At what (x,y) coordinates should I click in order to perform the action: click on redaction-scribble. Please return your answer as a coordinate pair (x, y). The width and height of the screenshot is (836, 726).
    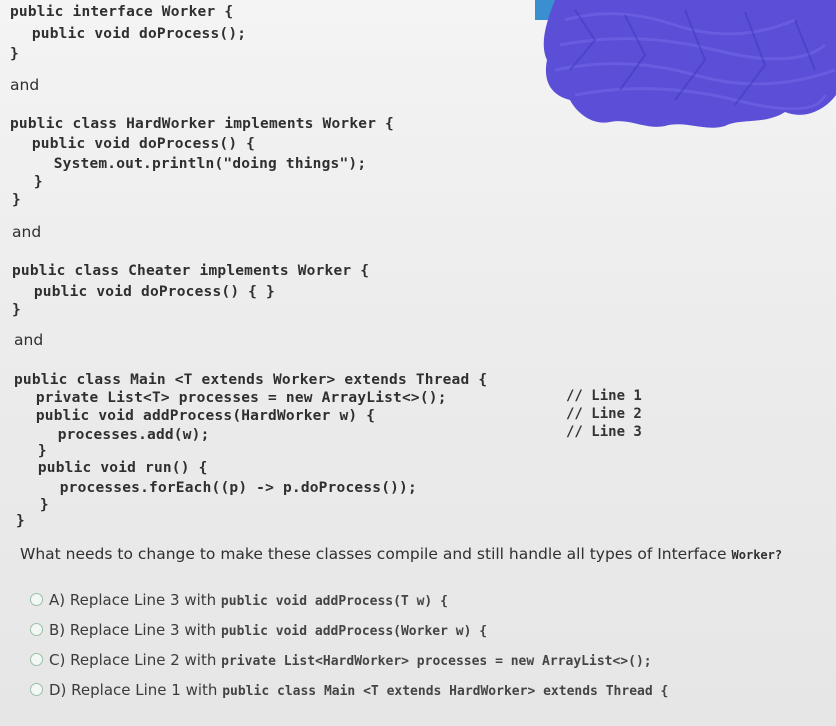
    Looking at the image, I should click on (689, 64).